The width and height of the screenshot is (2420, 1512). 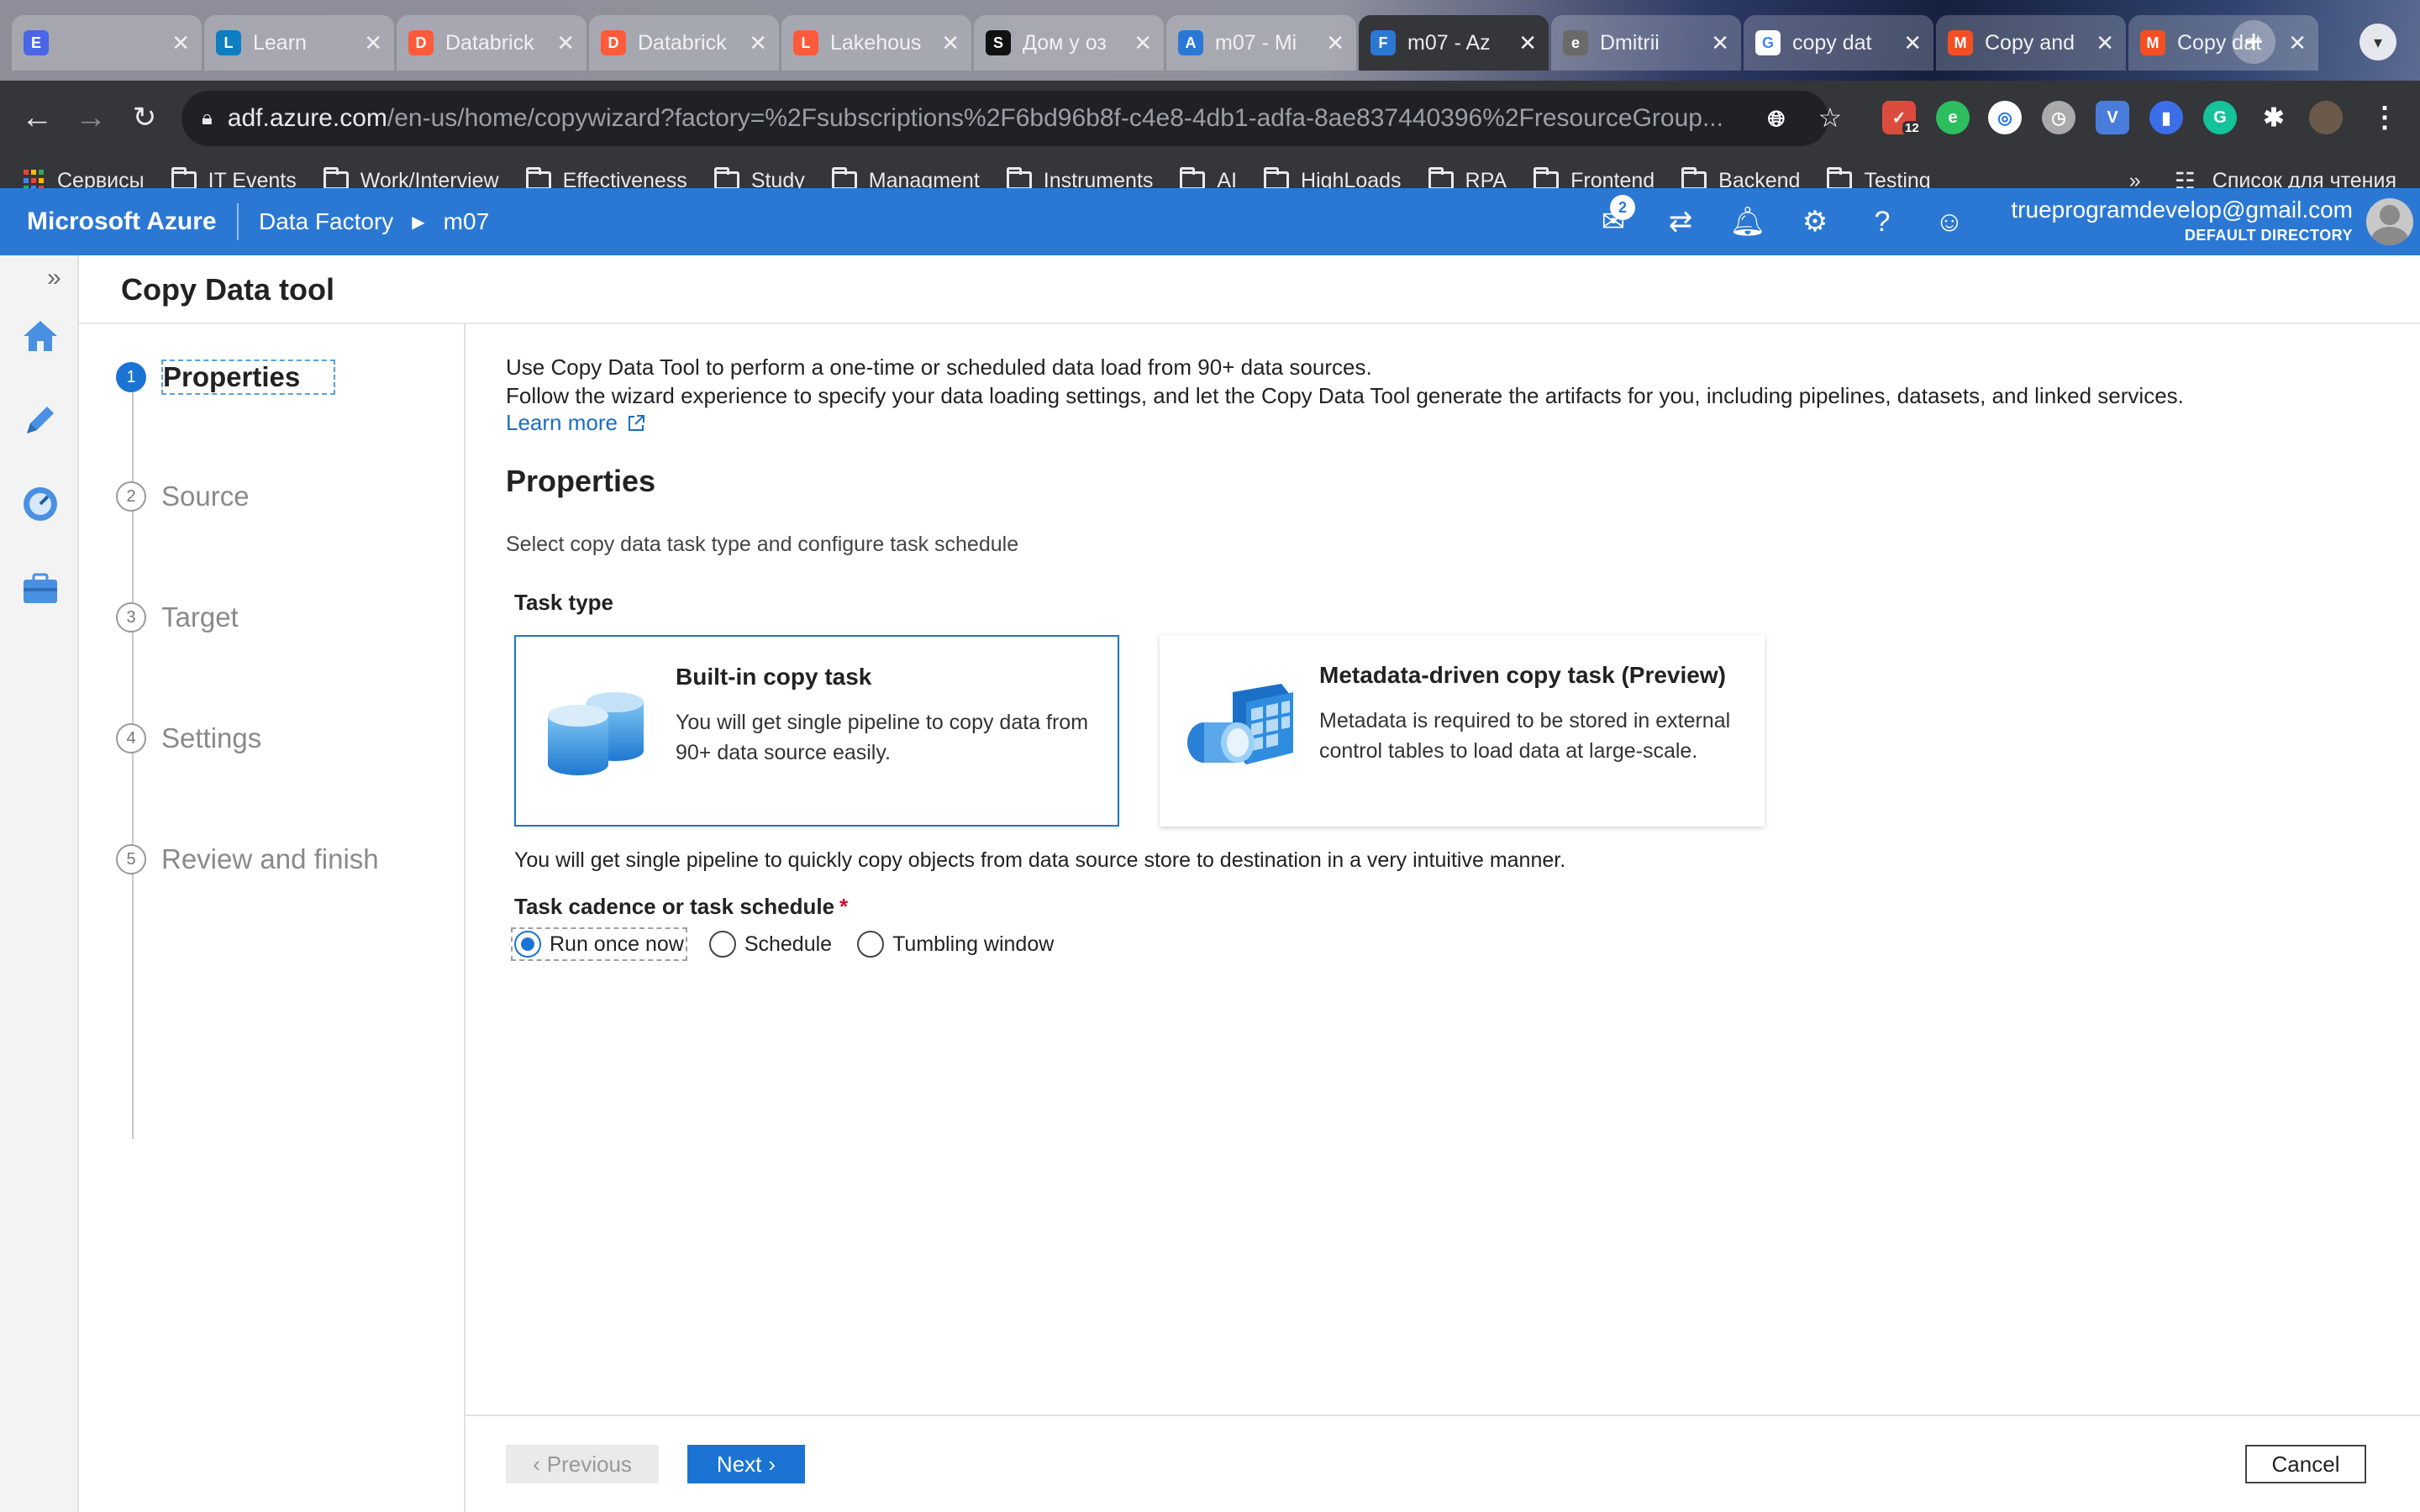 What do you see at coordinates (40, 504) in the screenshot?
I see `monitor-gauge-icon` at bounding box center [40, 504].